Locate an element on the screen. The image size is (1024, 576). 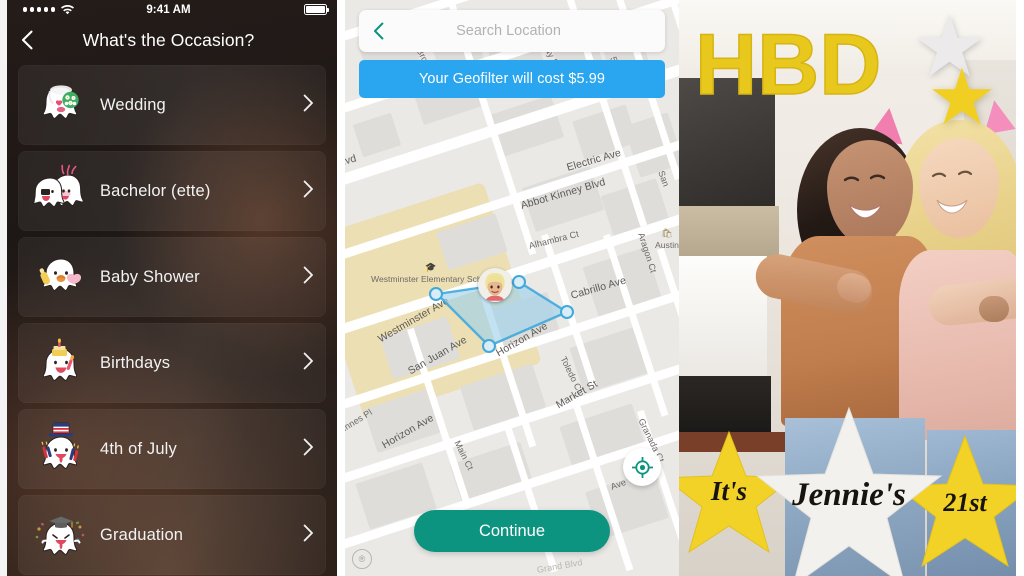
navigation-bar: What's the Occasion? is located at coordinates (168, 40).